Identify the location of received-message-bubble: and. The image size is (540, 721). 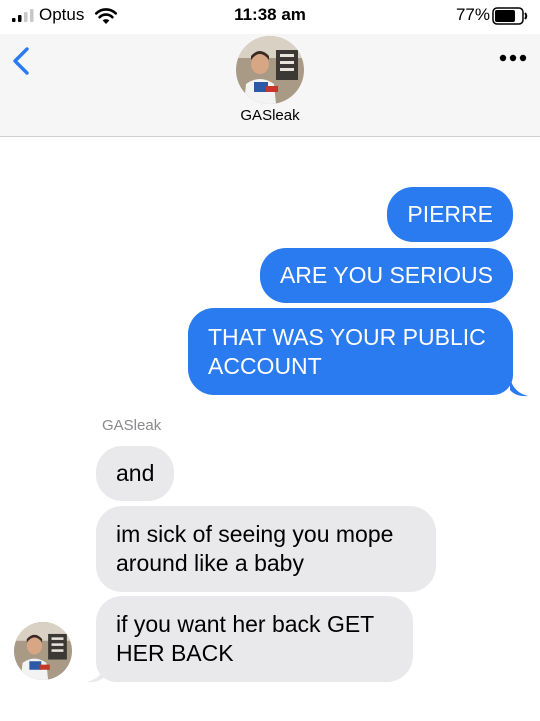
(135, 473).